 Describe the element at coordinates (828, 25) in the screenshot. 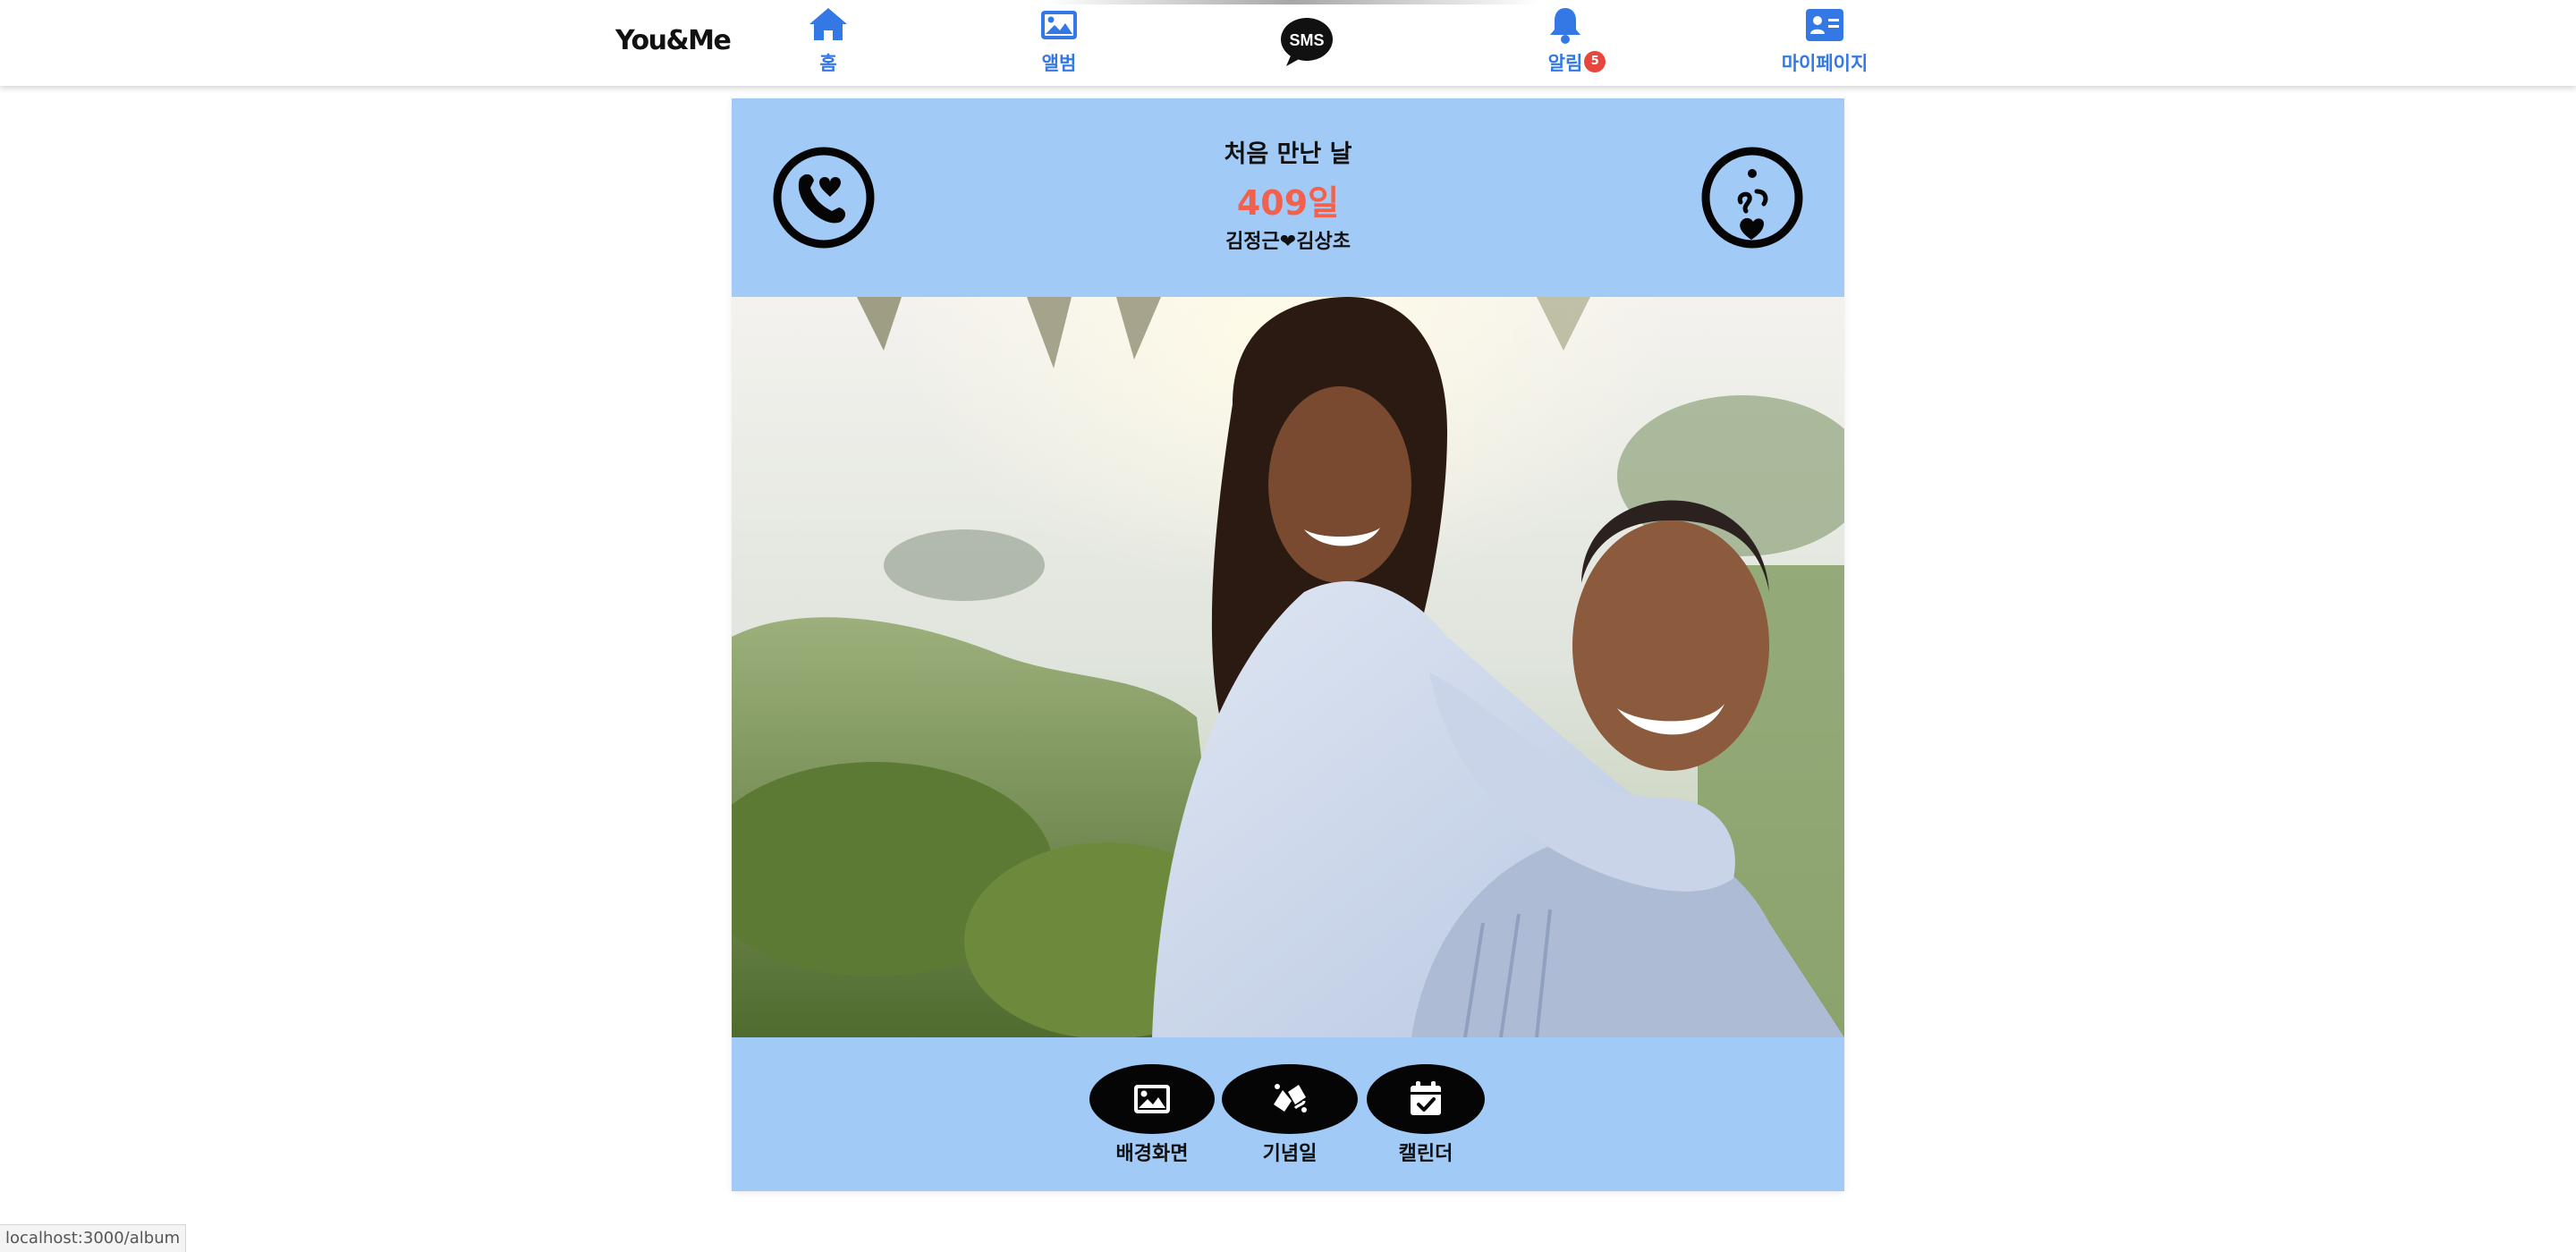

I see `home-icon` at that location.